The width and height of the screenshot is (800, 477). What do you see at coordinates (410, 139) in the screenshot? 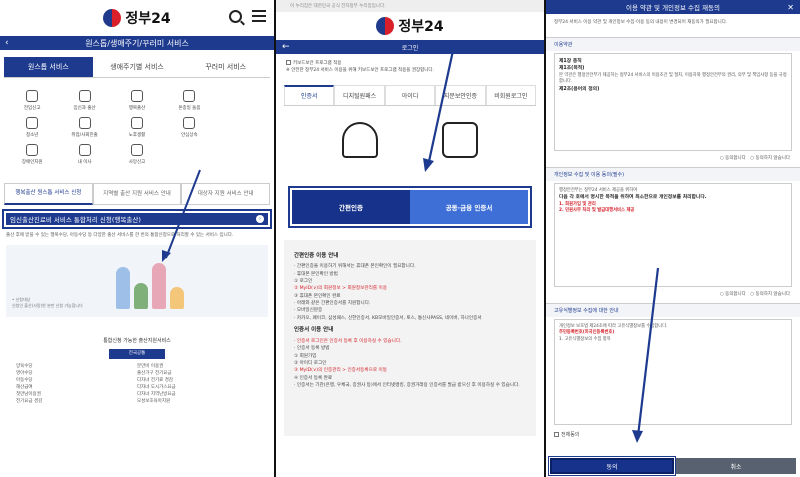
I see `auth-illustrations` at bounding box center [410, 139].